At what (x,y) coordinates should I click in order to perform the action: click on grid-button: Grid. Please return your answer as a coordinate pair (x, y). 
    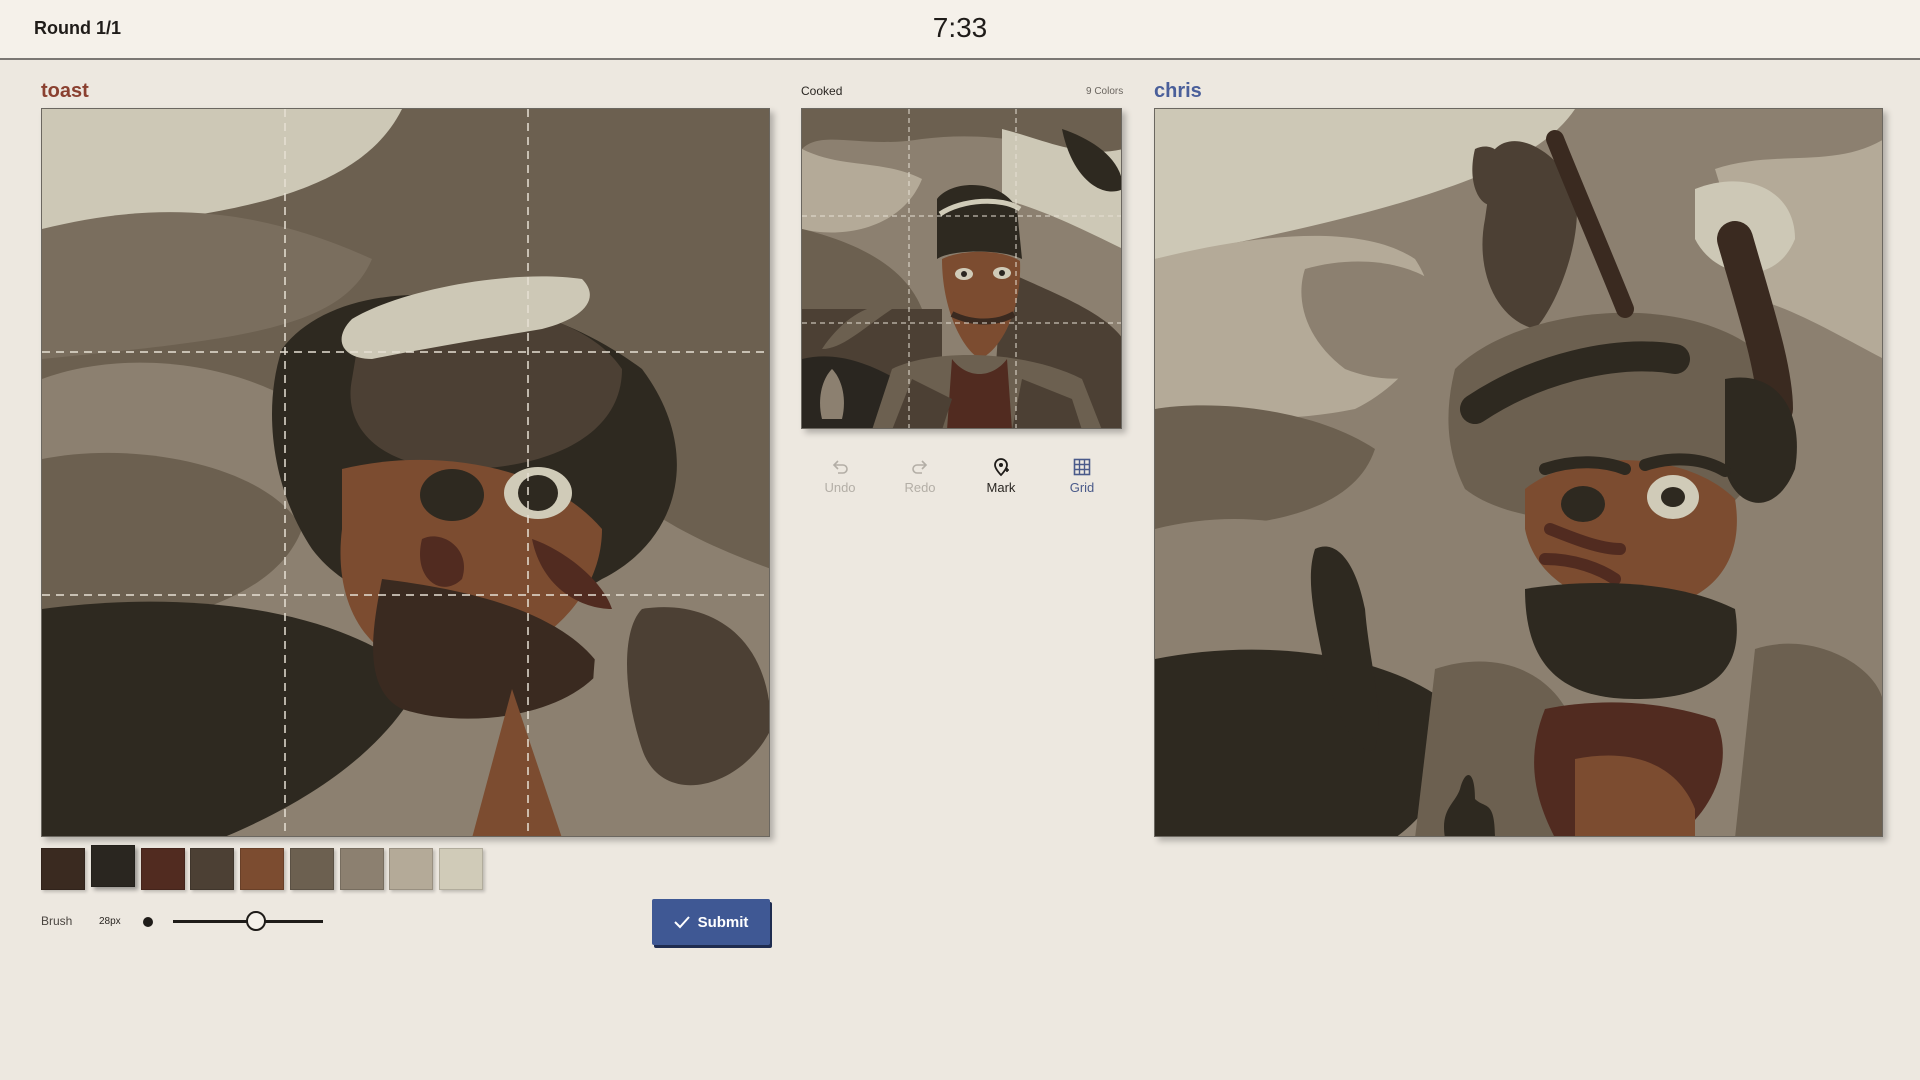
    Looking at the image, I should click on (1082, 475).